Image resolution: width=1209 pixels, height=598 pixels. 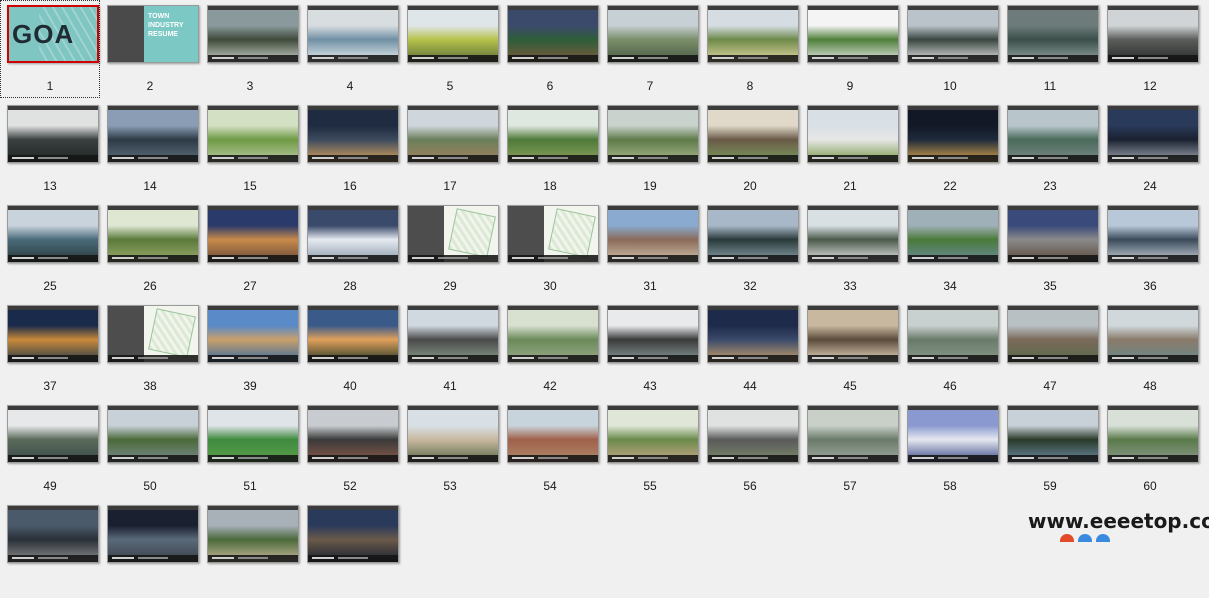 I want to click on slide-thumbnail: 29, so click(x=450, y=249).